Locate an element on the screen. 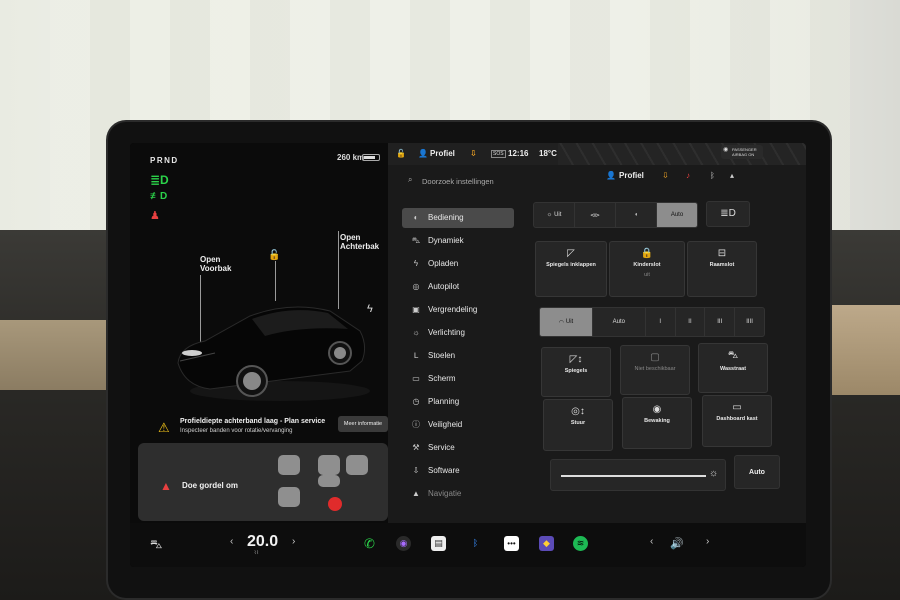 Image resolution: width=900 pixels, height=600 pixels. window-lock-icon: ⊟ is located at coordinates (722, 253).